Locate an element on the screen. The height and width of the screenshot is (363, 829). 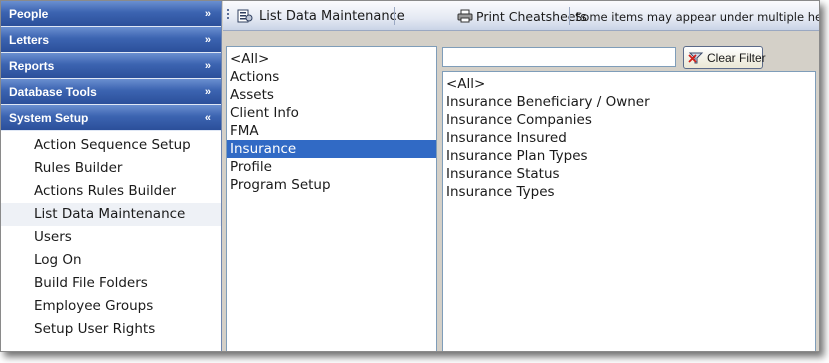
sidebar-item-log-on: Log On is located at coordinates (111, 260).